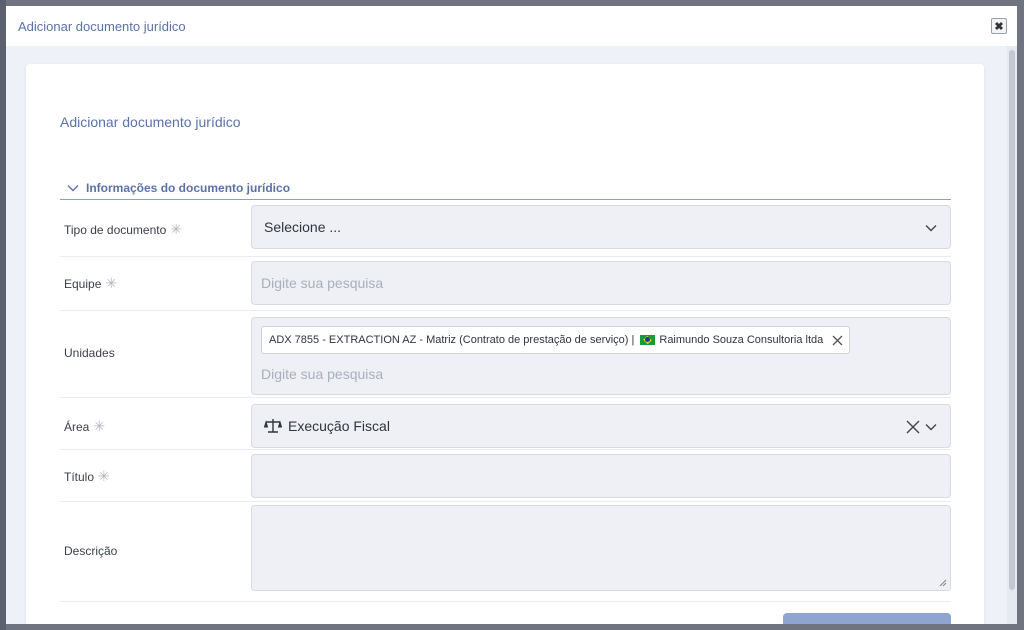  Describe the element at coordinates (601, 548) in the screenshot. I see `descricao-textarea` at that location.